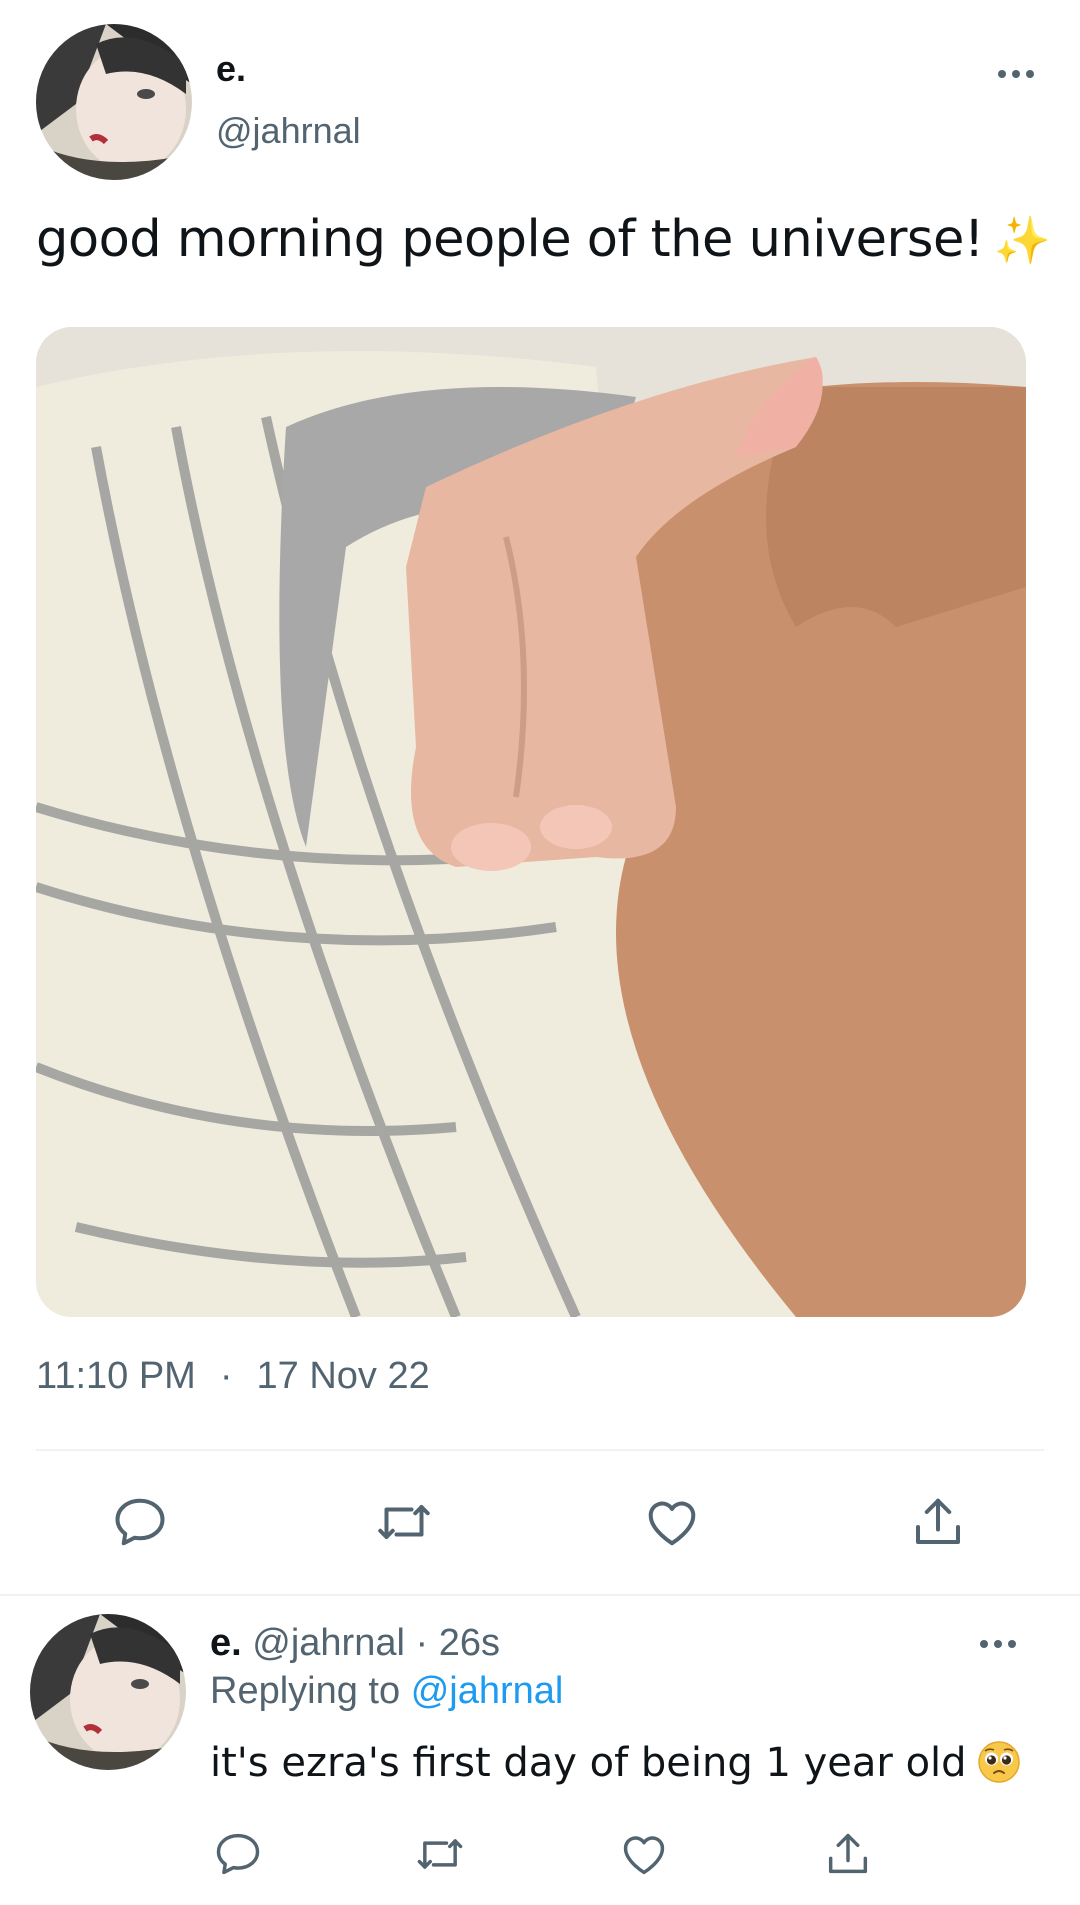 The height and width of the screenshot is (1905, 1080). I want to click on reply-author-avatar, so click(108, 1692).